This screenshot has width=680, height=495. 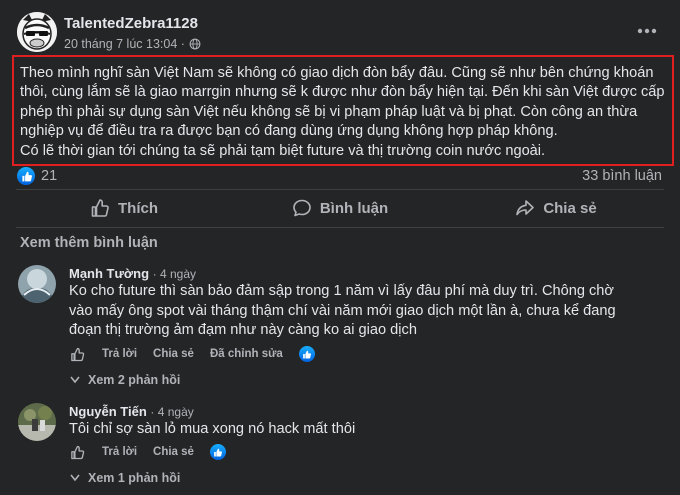 I want to click on view-replies-label: Xem 2 phản hồi, so click(x=134, y=380).